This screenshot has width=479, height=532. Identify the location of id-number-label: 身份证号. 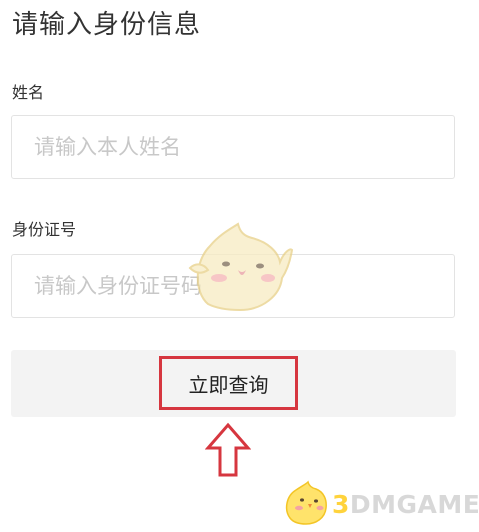
(44, 229).